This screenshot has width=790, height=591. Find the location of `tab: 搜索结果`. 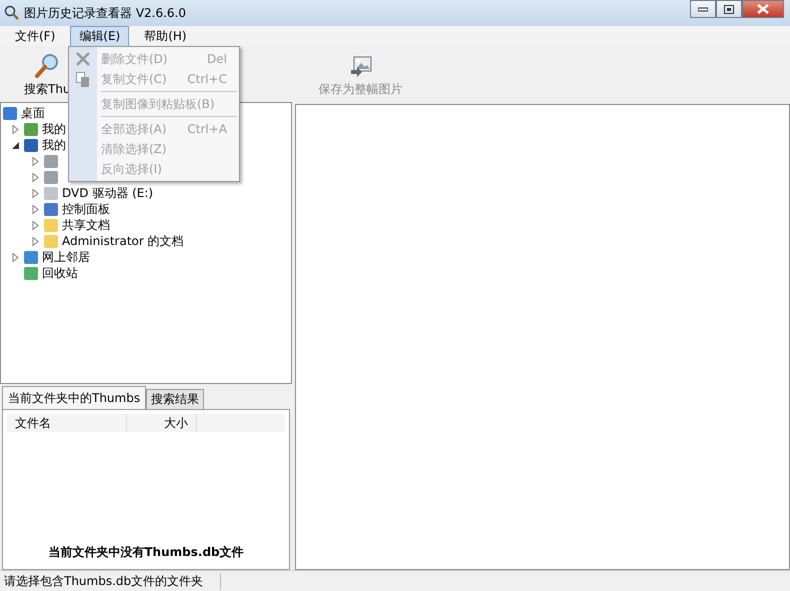

tab: 搜索结果 is located at coordinates (175, 399).